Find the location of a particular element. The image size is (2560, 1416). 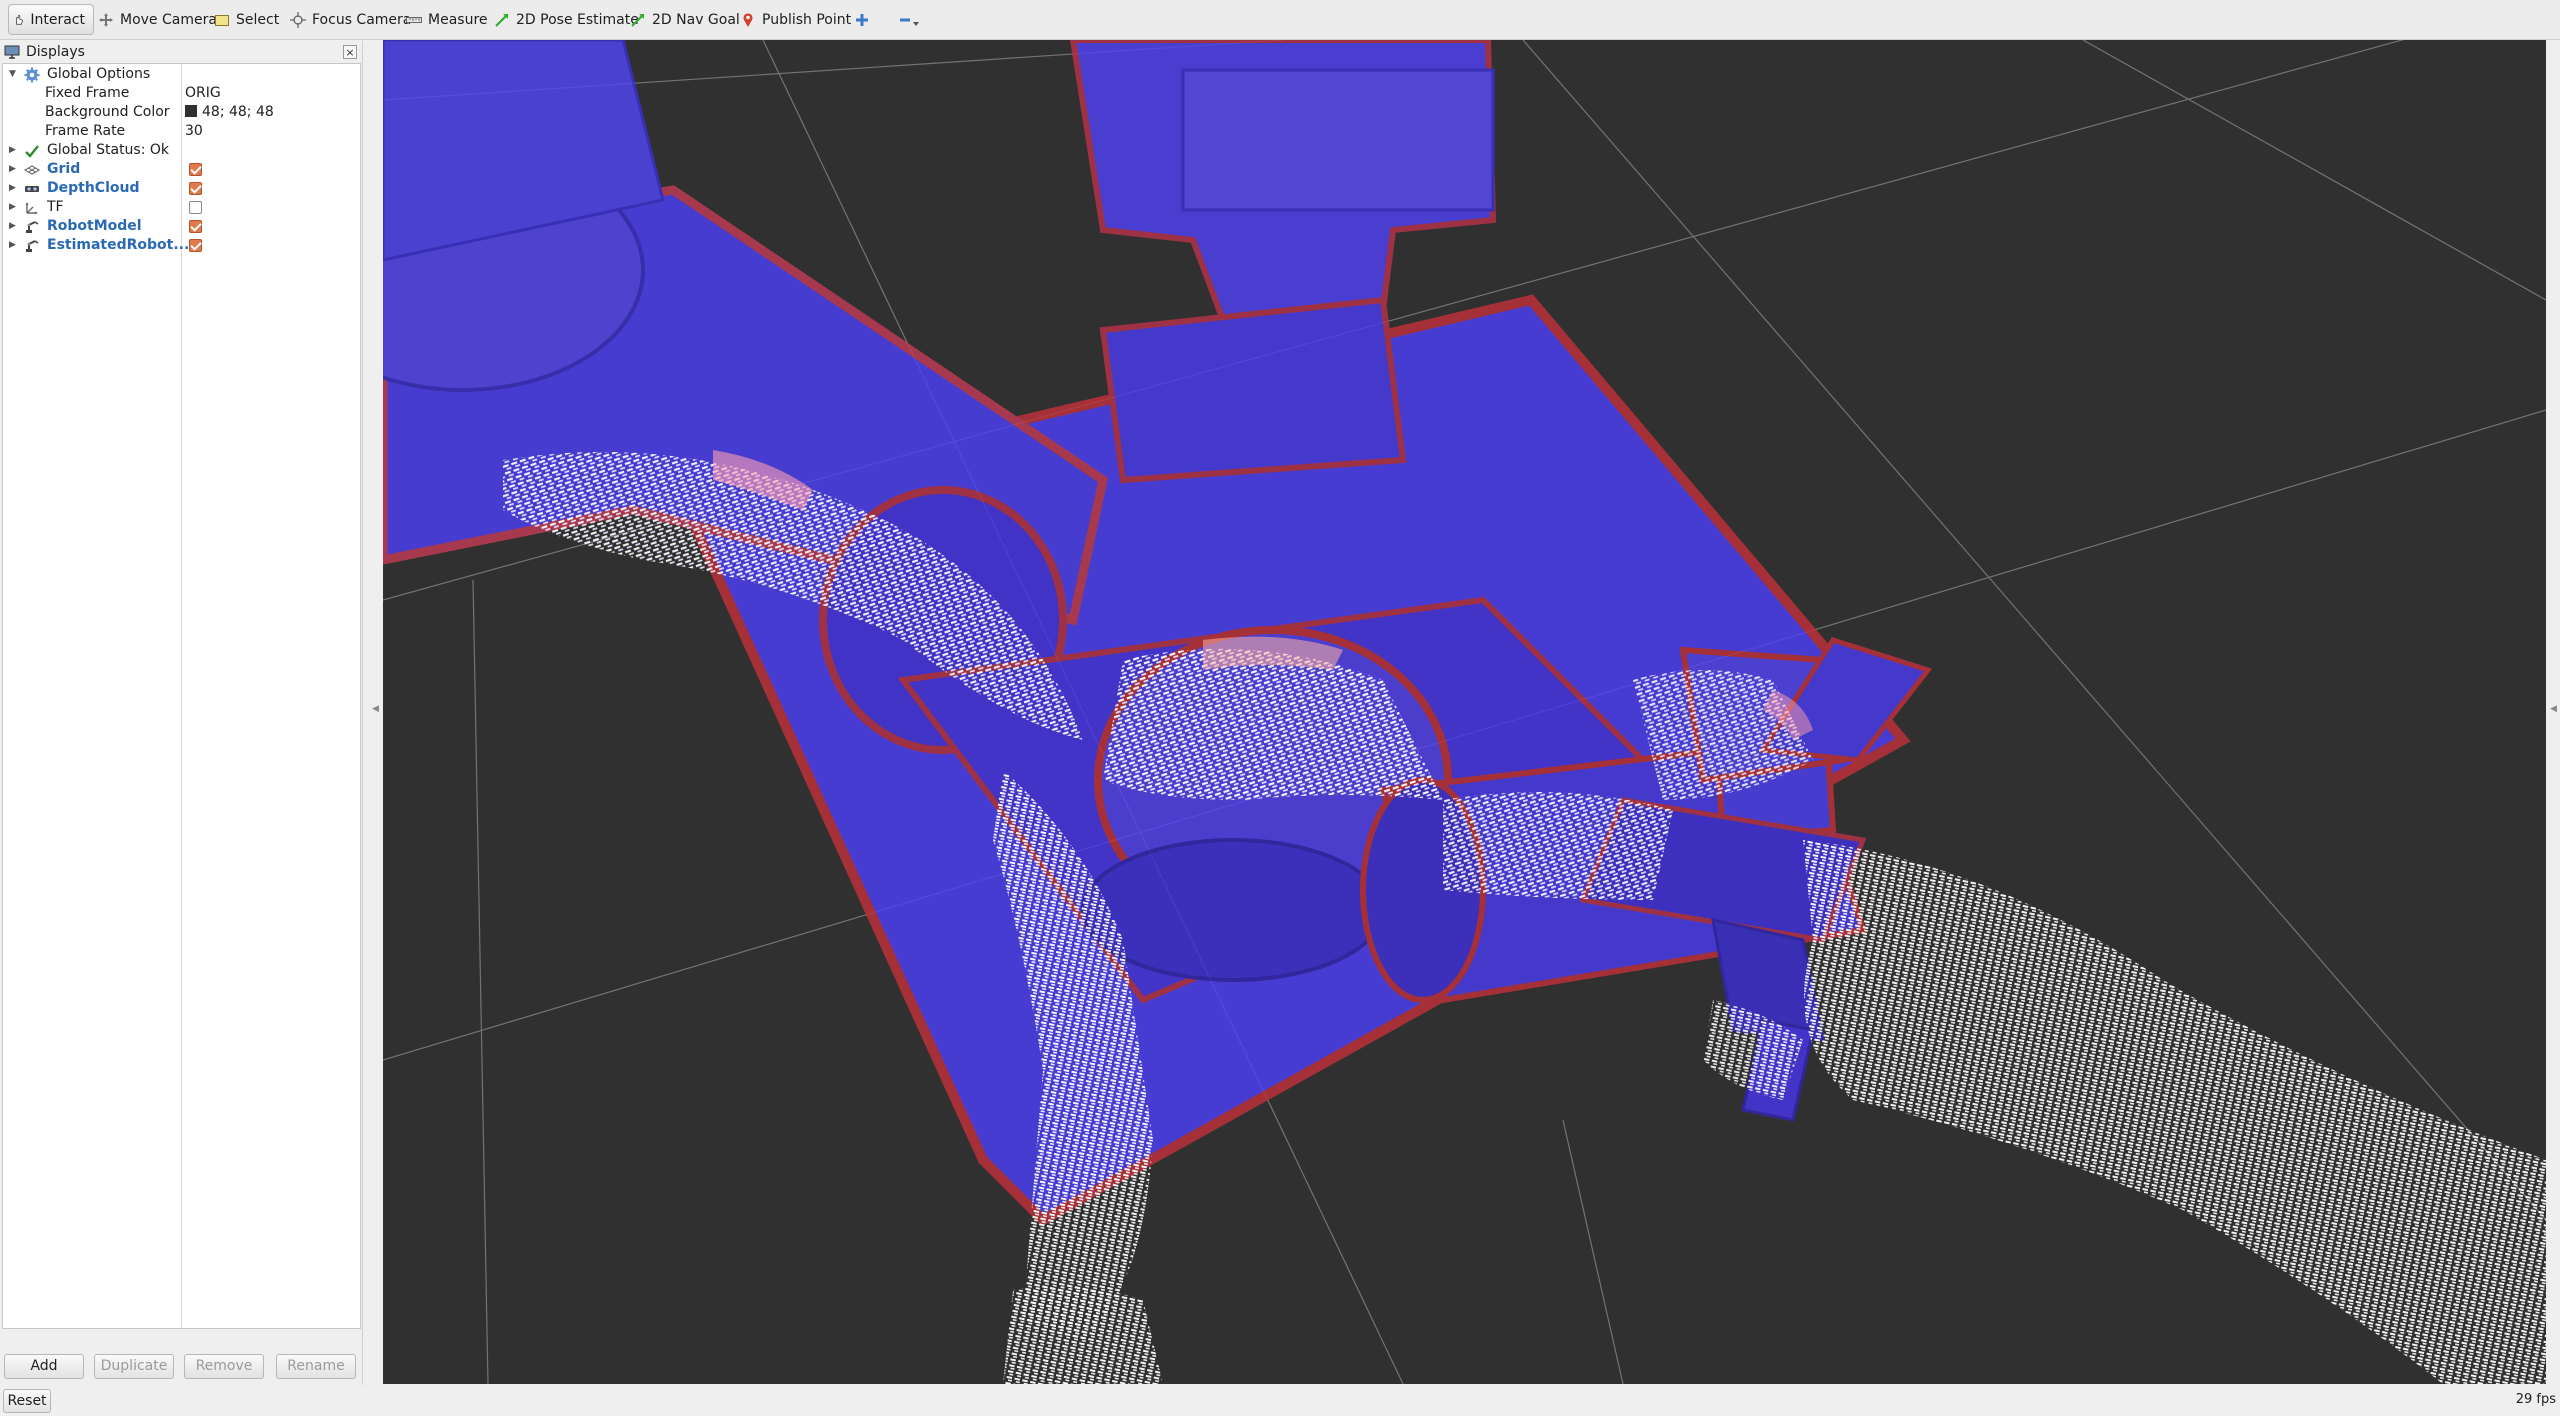

frame-rate-label: Frame Rate is located at coordinates (85, 131).